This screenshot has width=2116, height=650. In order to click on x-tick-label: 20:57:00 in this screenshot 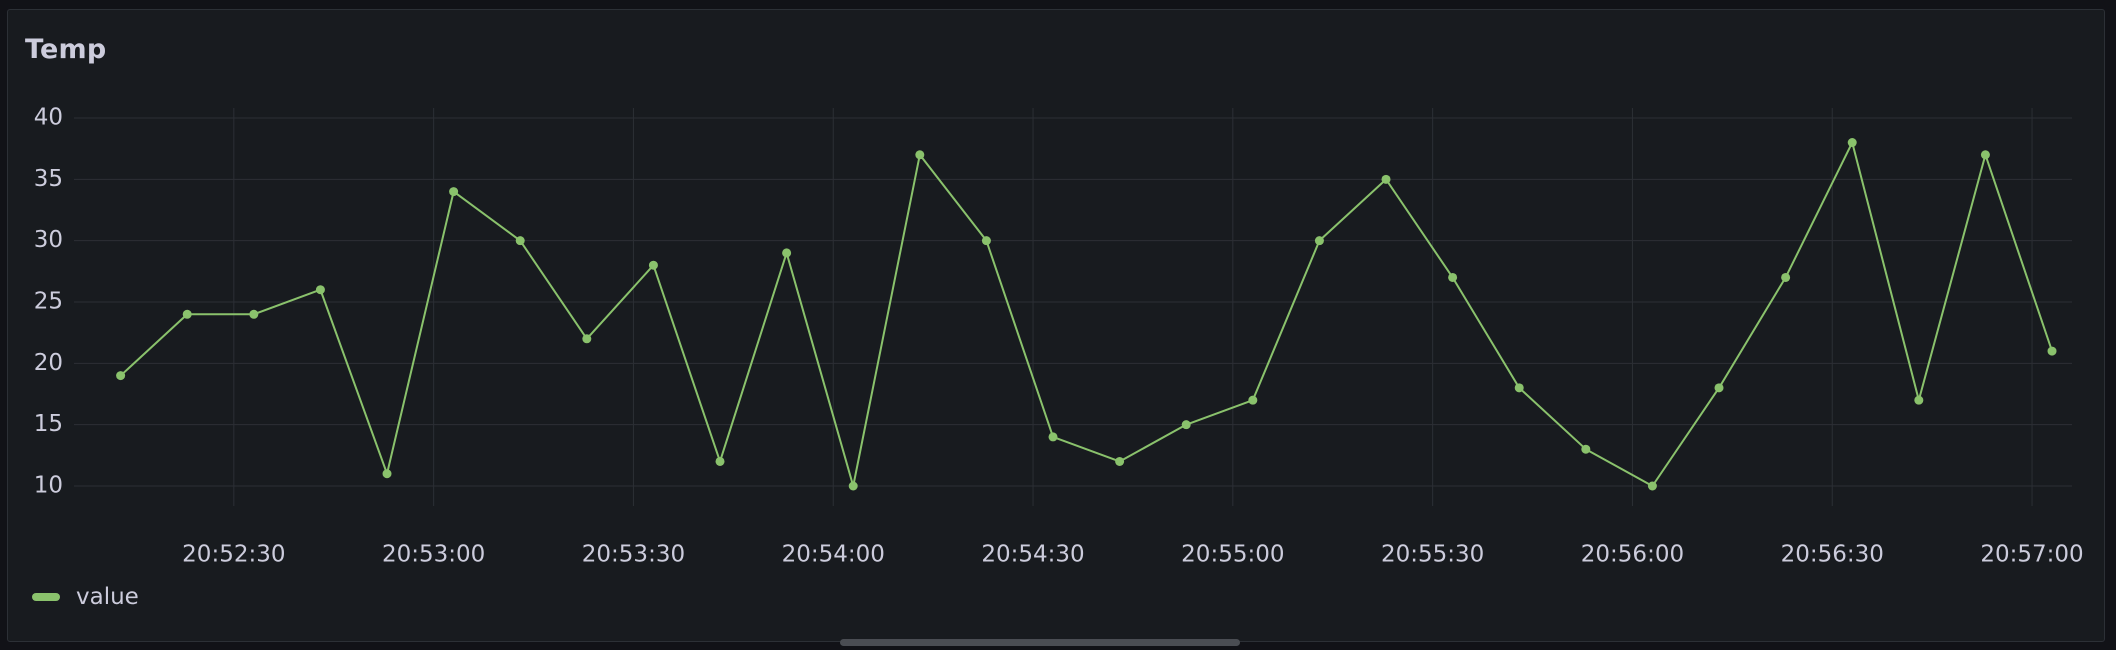, I will do `click(2031, 555)`.